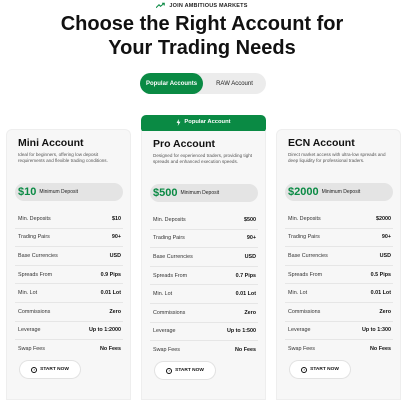  Describe the element at coordinates (241, 331) in the screenshot. I see `feature-value: Up to 1:500` at that location.